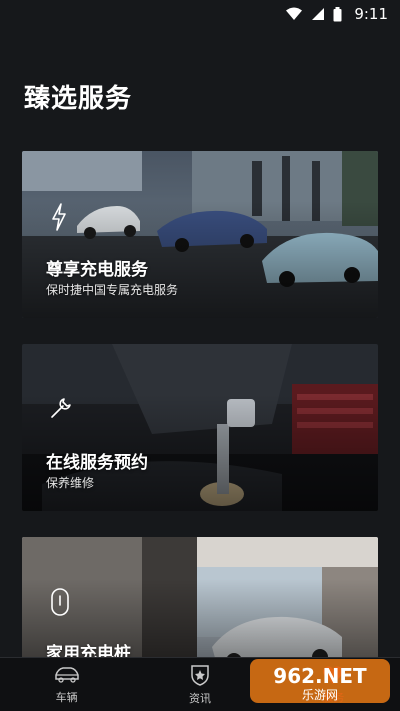 The height and width of the screenshot is (711, 400). I want to click on watermark-text: 962.NET, so click(320, 676).